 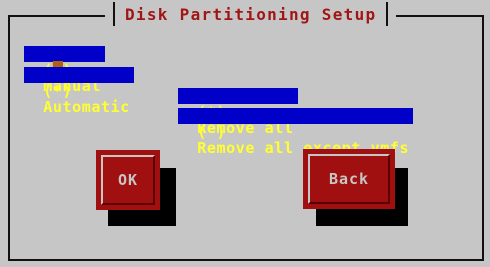 I want to click on dialog-title-bar: Disk Partitioning Setup, so click(x=251, y=14).